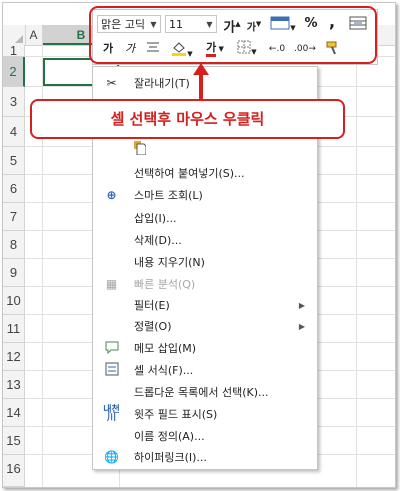  Describe the element at coordinates (14, 161) in the screenshot. I see `row-header-5: 5` at that location.